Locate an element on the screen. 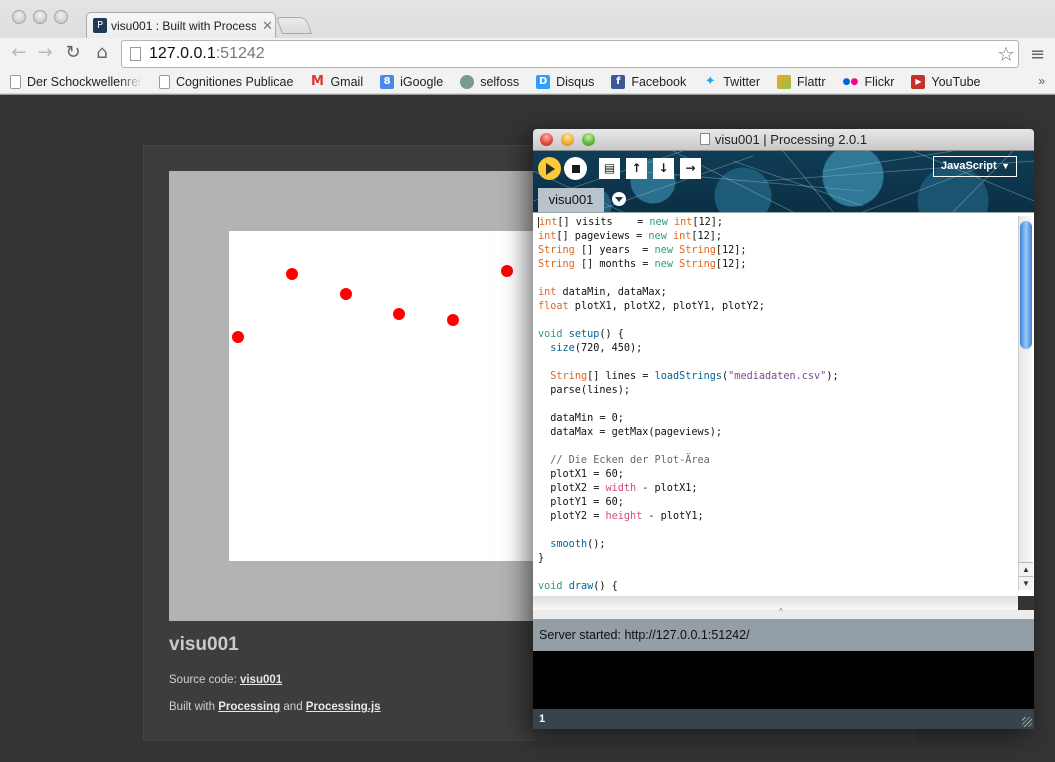 The height and width of the screenshot is (762, 1055). console-output is located at coordinates (783, 680).